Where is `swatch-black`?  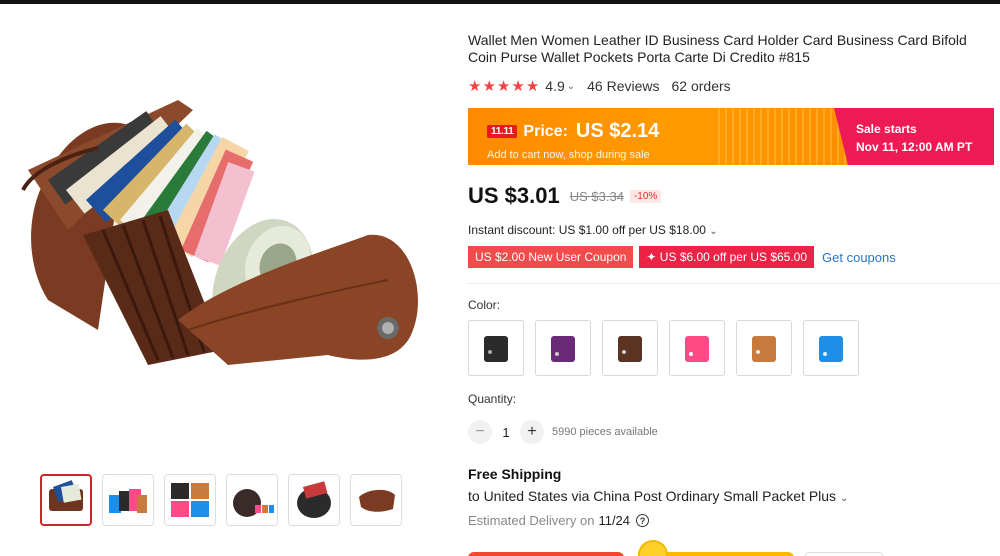
swatch-black is located at coordinates (496, 348).